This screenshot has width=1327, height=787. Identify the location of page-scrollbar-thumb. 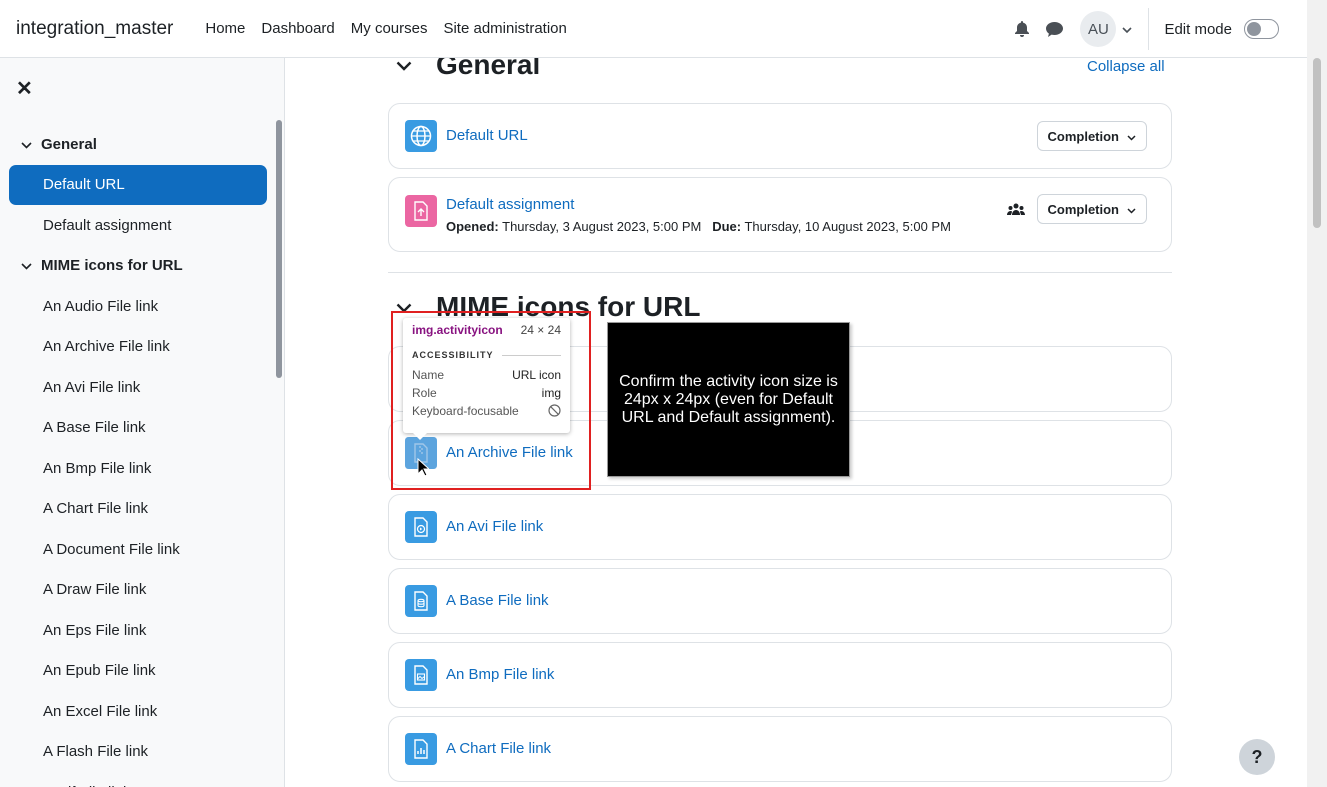
(1317, 143).